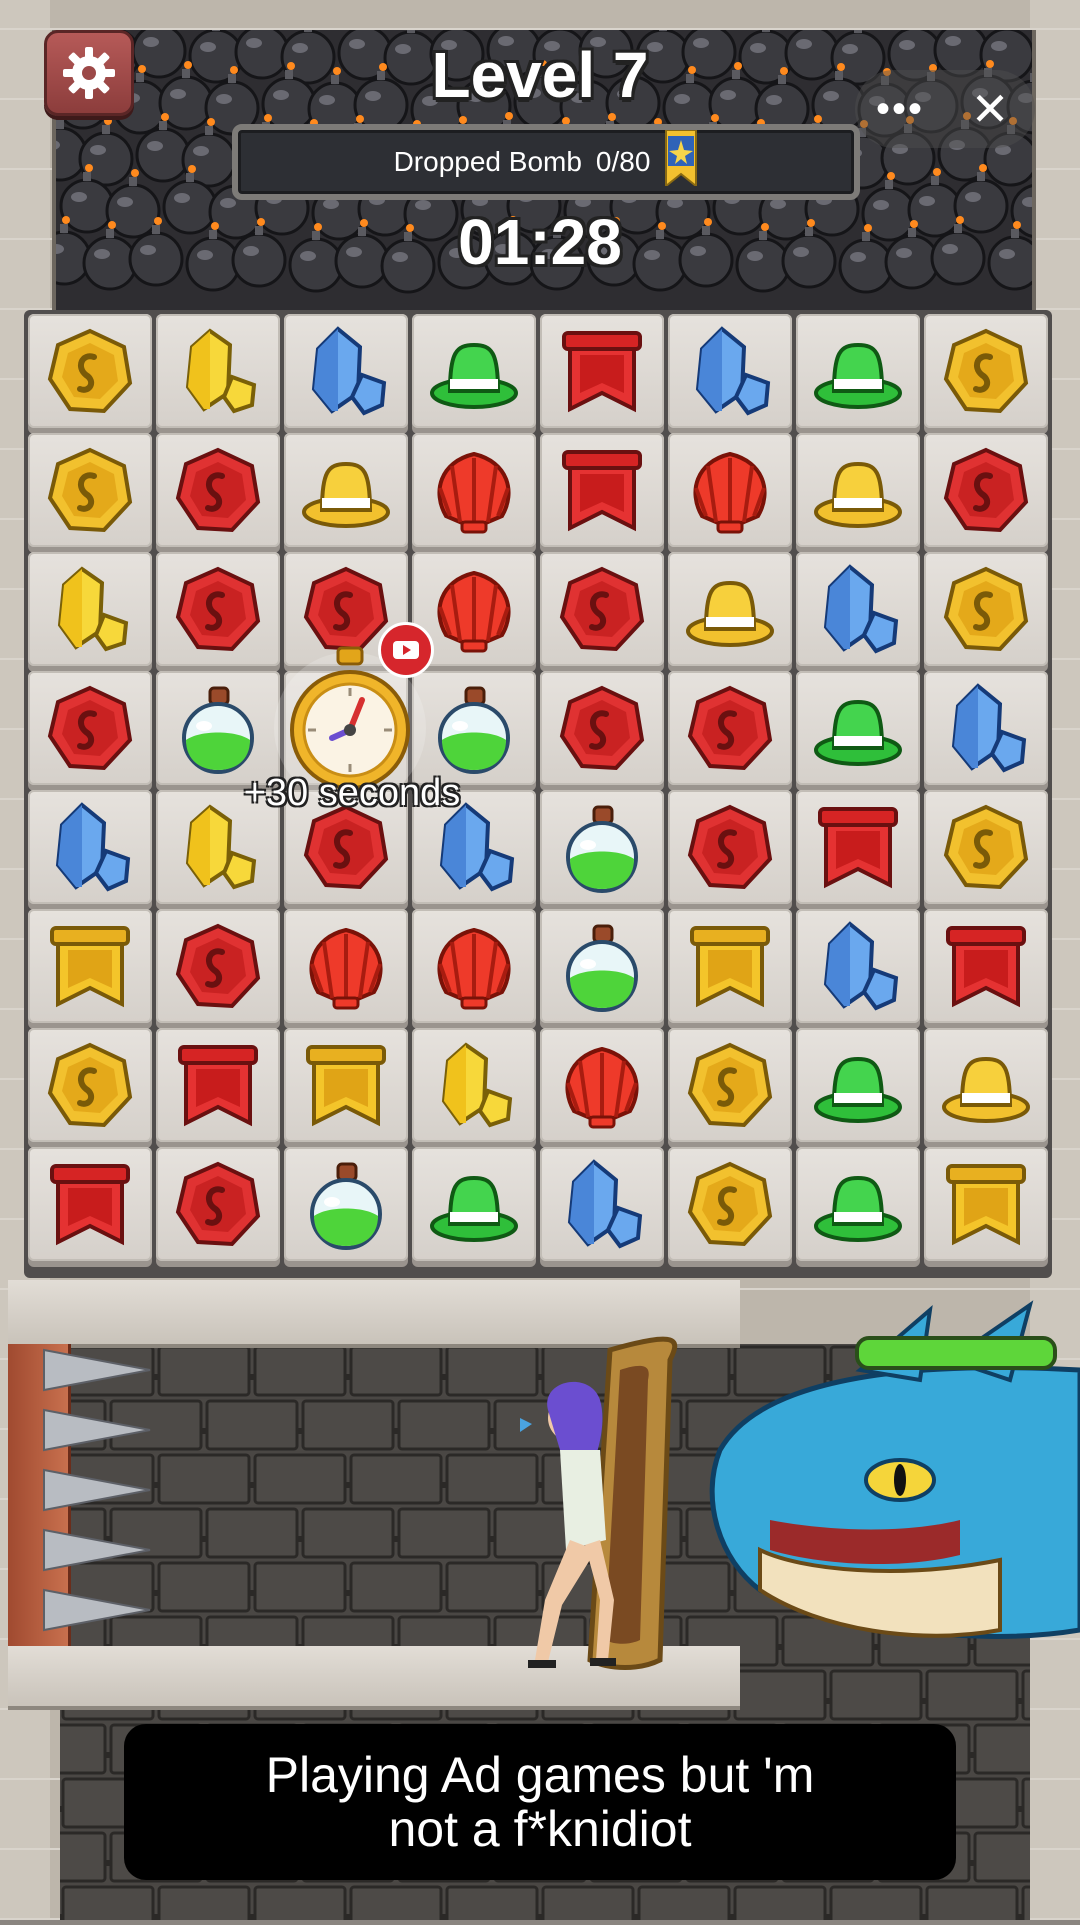 This screenshot has height=1925, width=1080. What do you see at coordinates (546, 162) in the screenshot?
I see `goal-progress-bar: Dropped Bomb 0/80` at bounding box center [546, 162].